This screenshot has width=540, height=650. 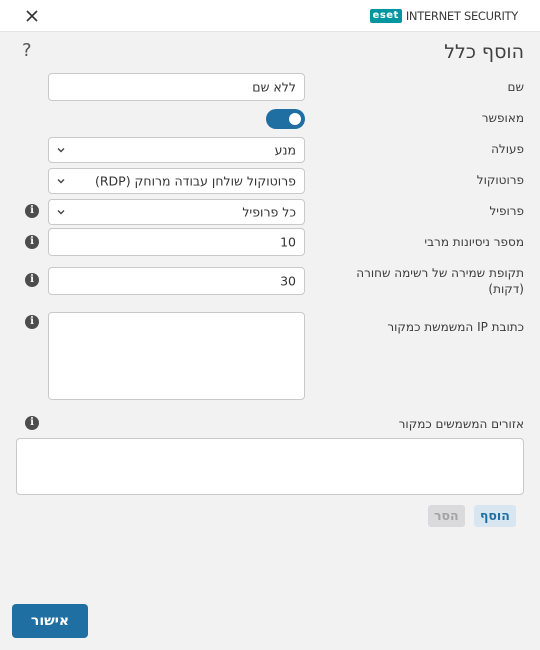 What do you see at coordinates (269, 212) in the screenshot?
I see `profile-select-value: כל פרופיל` at bounding box center [269, 212].